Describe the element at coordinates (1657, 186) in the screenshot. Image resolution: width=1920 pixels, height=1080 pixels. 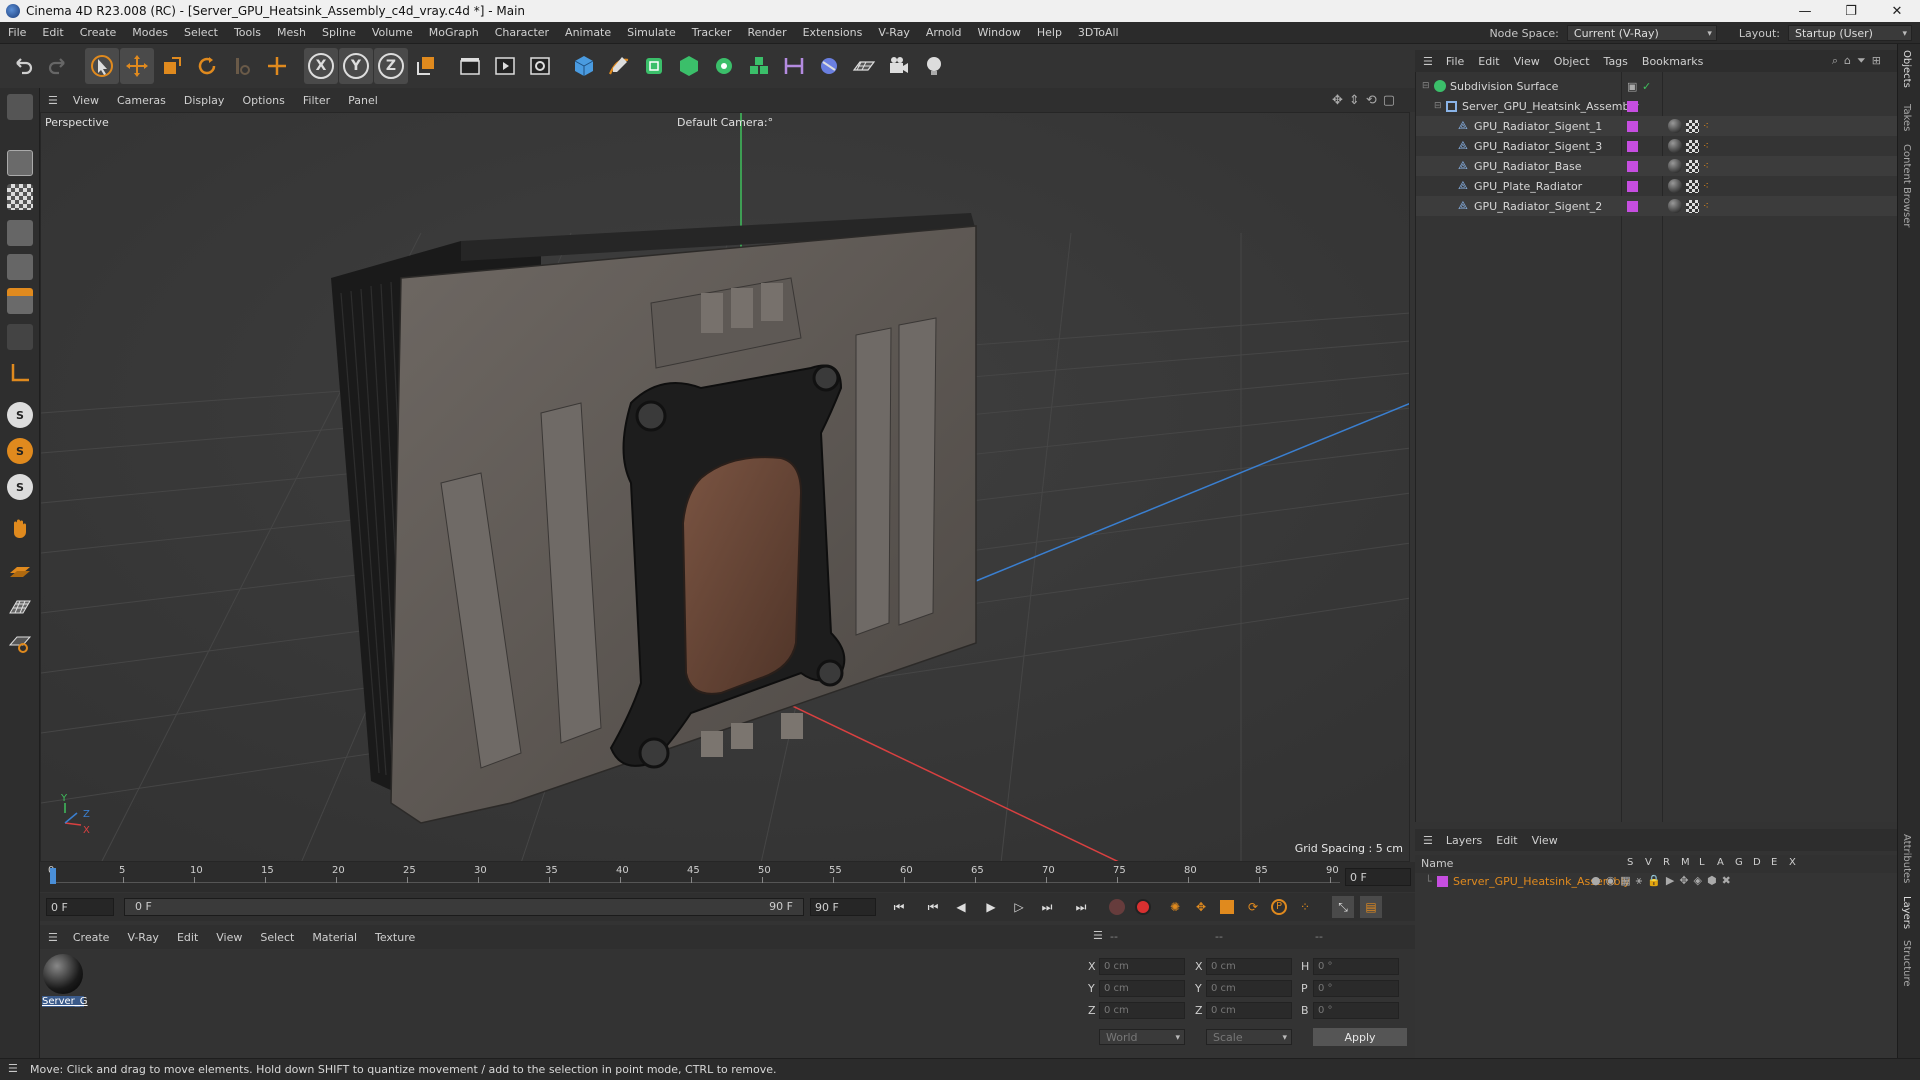
I see `object-row: ⟁ GPU_Plate_Radiator ⁖` at that location.